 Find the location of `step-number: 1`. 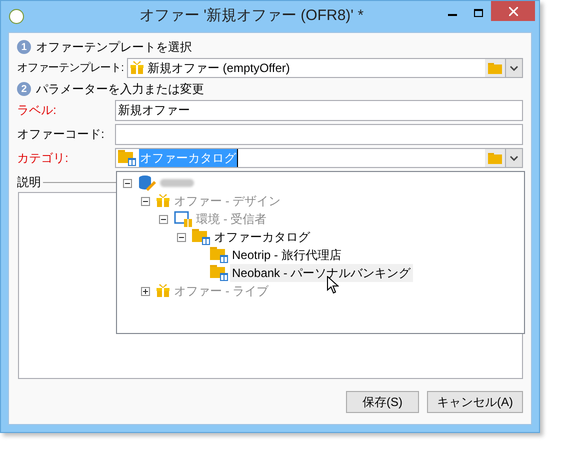

step-number: 1 is located at coordinates (24, 47).